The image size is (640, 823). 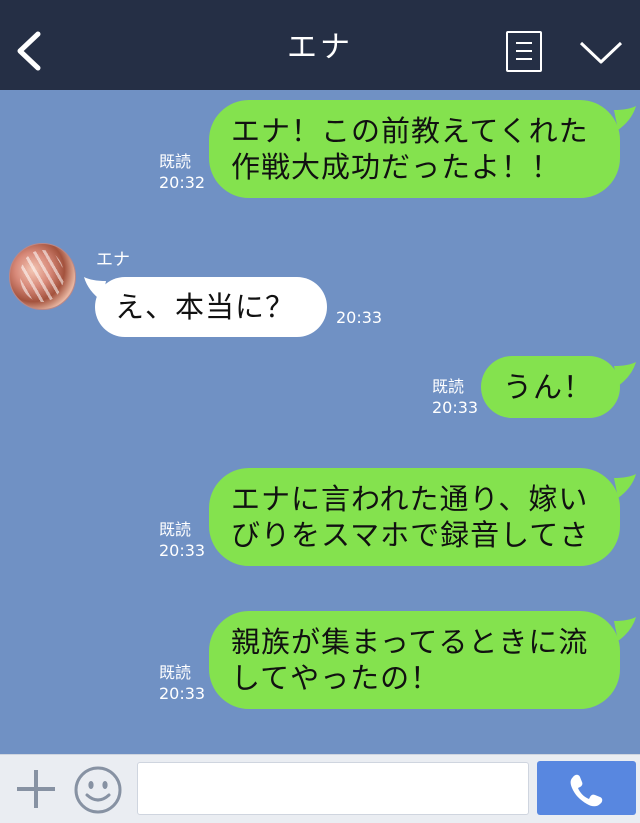 What do you see at coordinates (205, 307) in the screenshot?
I see `message-text-line: え、本当に？` at bounding box center [205, 307].